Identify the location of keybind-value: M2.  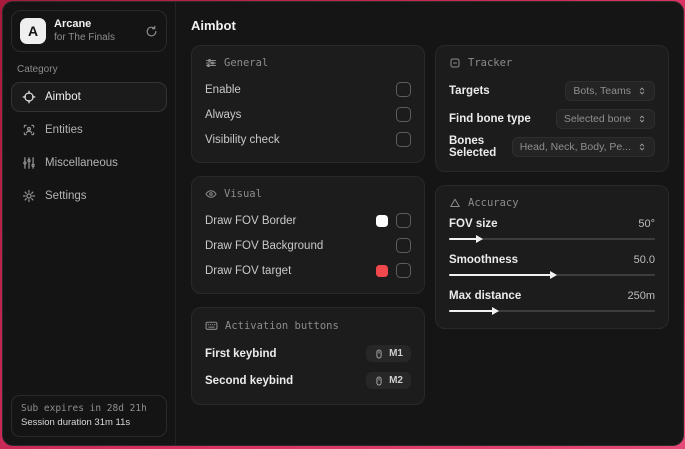
(396, 380).